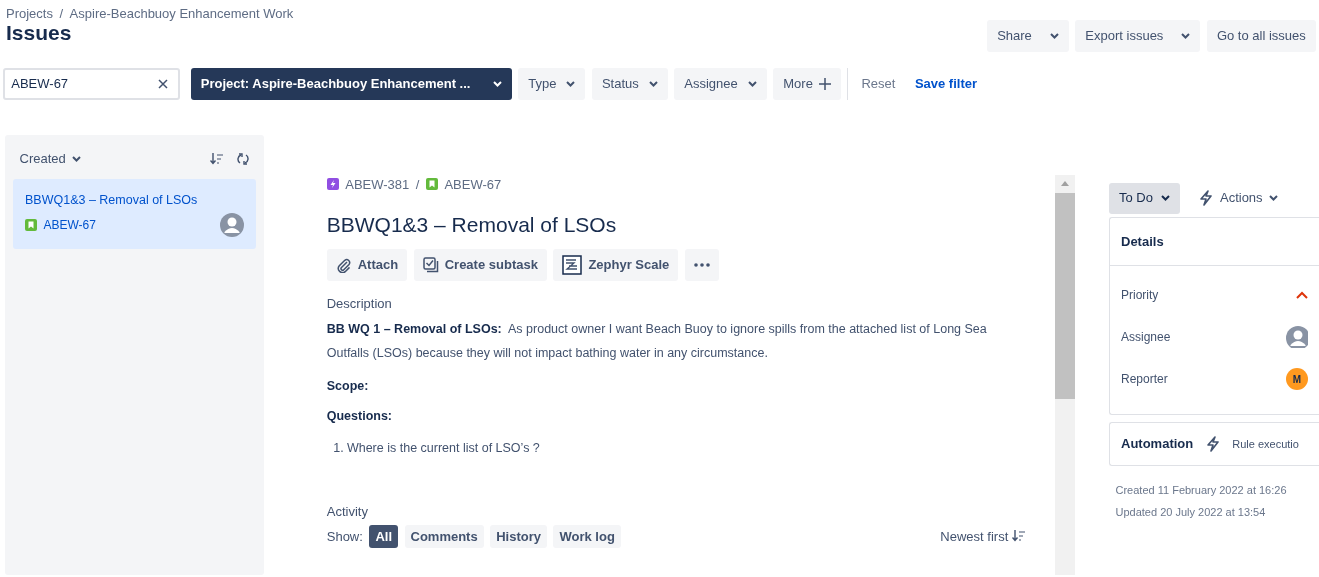 The image size is (1319, 577). I want to click on activity-tab: Work log, so click(587, 536).